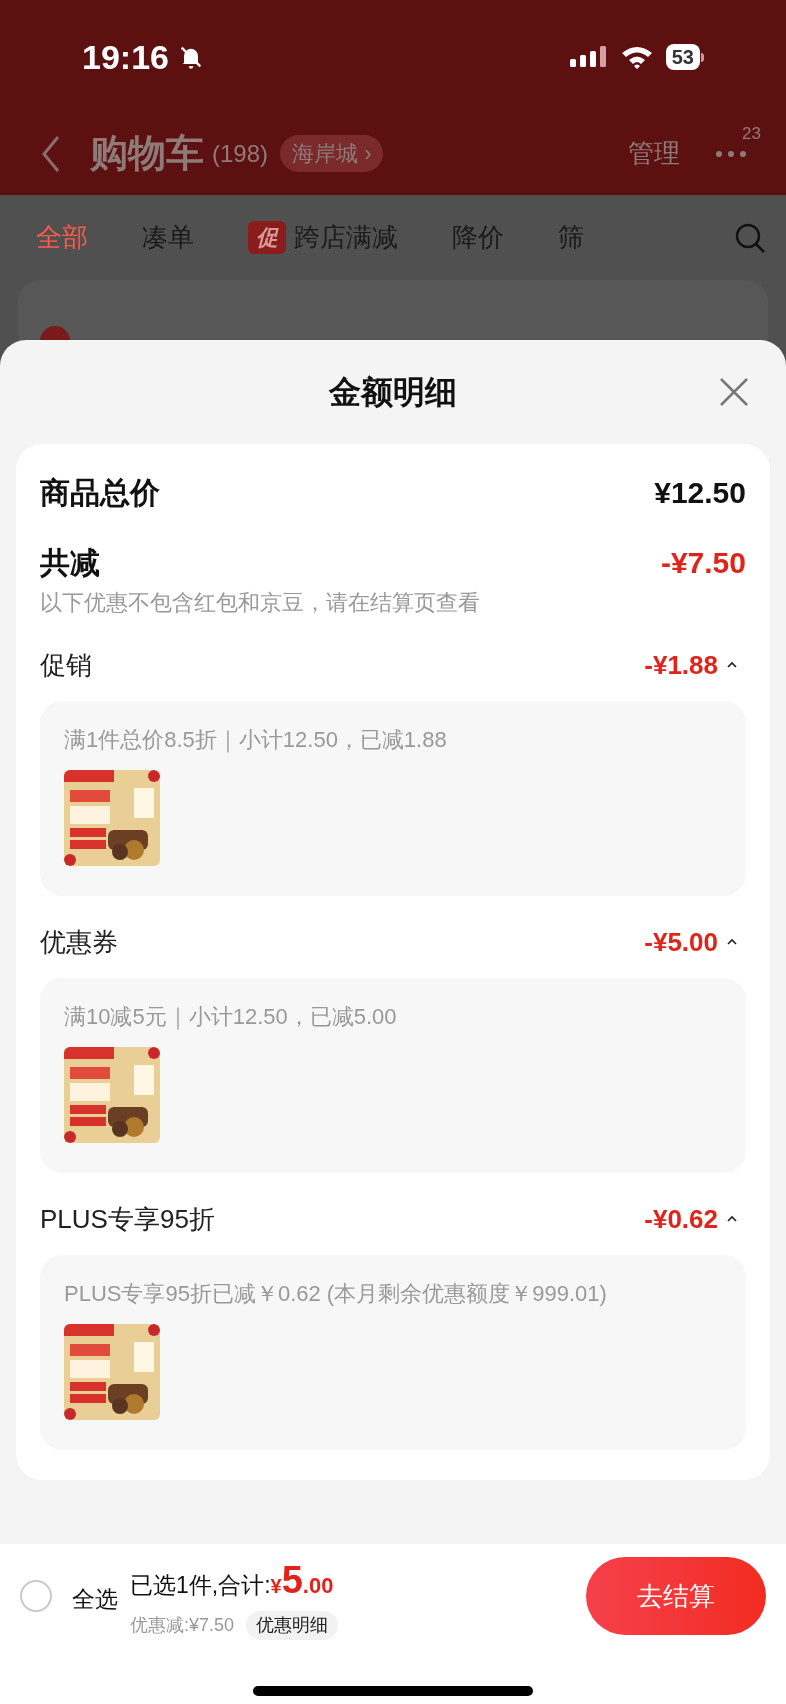  I want to click on cart-count: (198), so click(240, 153).